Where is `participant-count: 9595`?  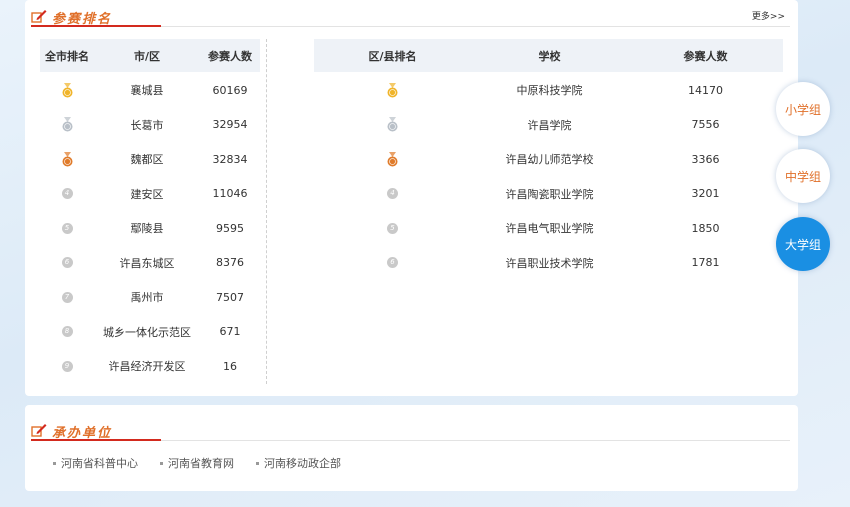
participant-count: 9595 is located at coordinates (230, 228).